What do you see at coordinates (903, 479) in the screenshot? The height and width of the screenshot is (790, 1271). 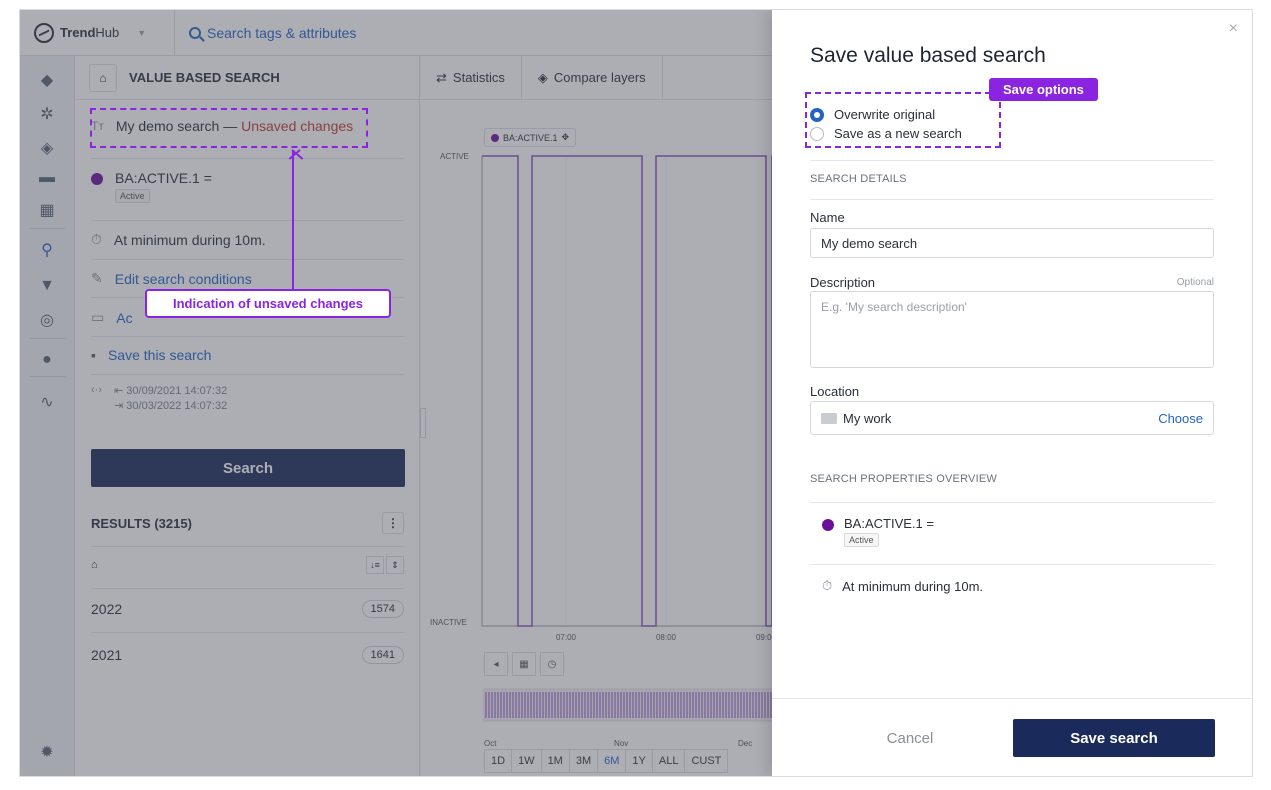 I see `overview-heading: SEARCH PROPERTIES OVERVIEW` at bounding box center [903, 479].